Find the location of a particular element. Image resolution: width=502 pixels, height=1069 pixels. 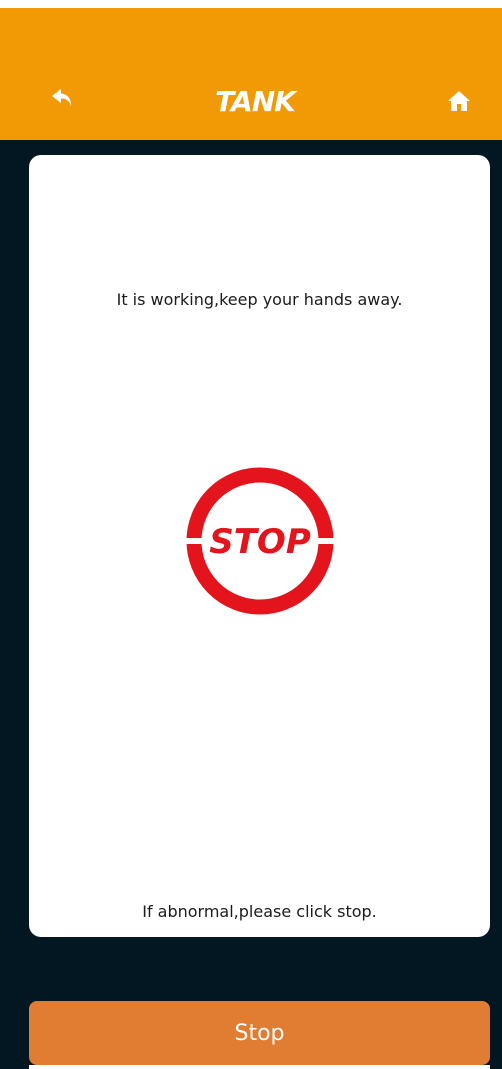

home-button is located at coordinates (459, 101).